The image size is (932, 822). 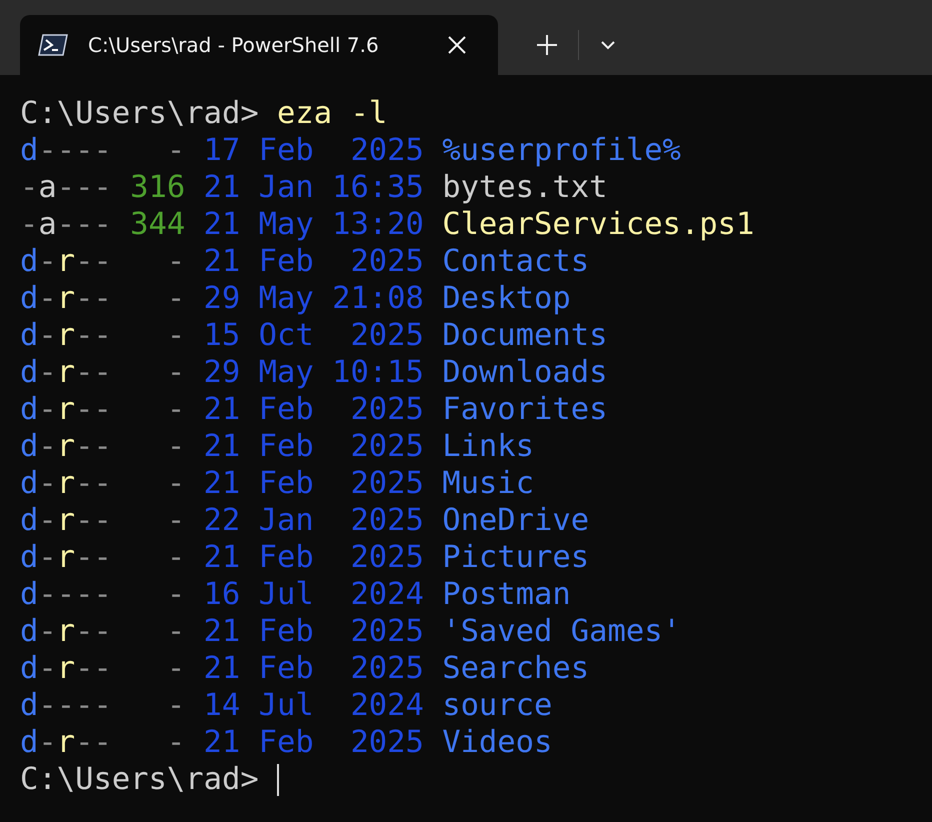 What do you see at coordinates (516, 668) in the screenshot?
I see `file-name: Searches` at bounding box center [516, 668].